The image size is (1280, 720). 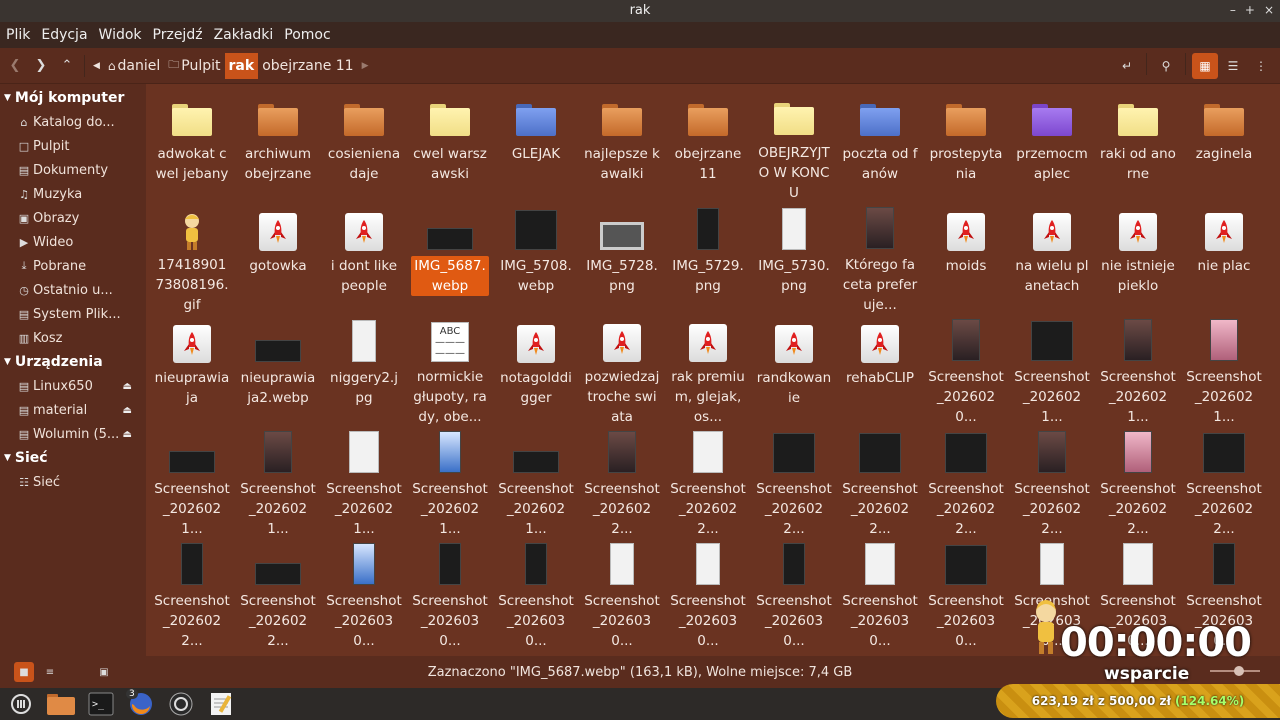 I want to click on file-item: rehabCLIP, so click(x=880, y=372).